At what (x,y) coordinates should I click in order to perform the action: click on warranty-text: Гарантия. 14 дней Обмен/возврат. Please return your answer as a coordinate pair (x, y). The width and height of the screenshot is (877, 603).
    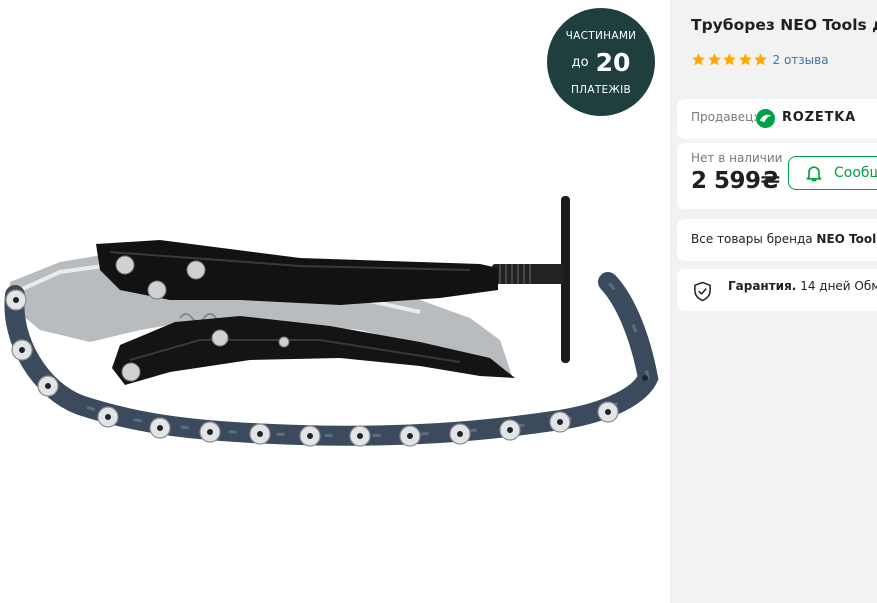
    Looking at the image, I should click on (802, 286).